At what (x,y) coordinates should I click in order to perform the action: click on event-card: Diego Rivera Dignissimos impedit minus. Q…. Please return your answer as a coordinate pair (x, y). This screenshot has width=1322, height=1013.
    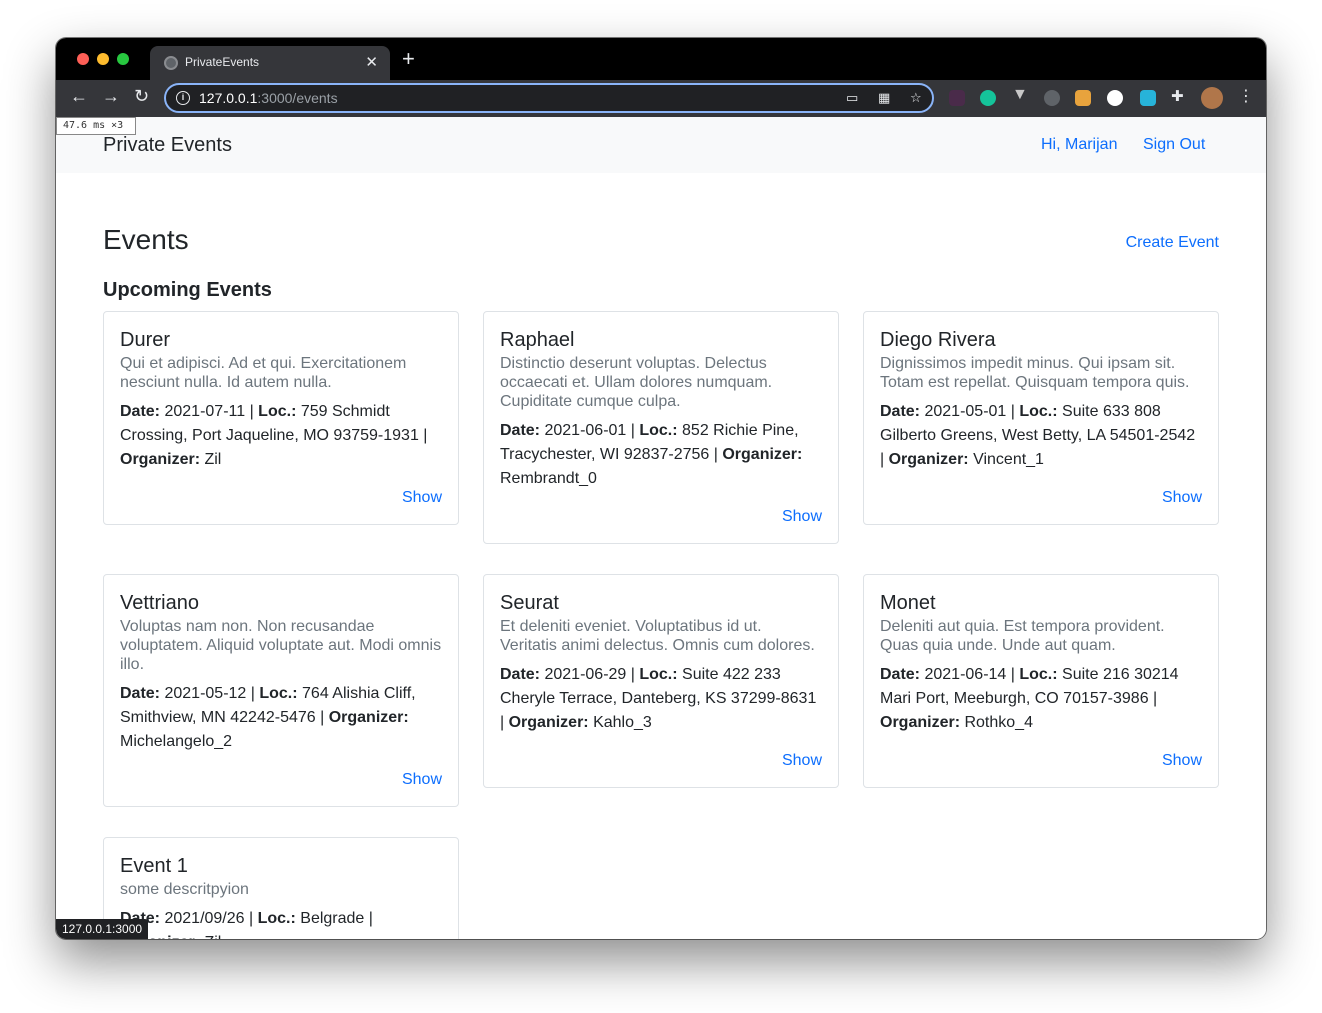
    Looking at the image, I should click on (1041, 418).